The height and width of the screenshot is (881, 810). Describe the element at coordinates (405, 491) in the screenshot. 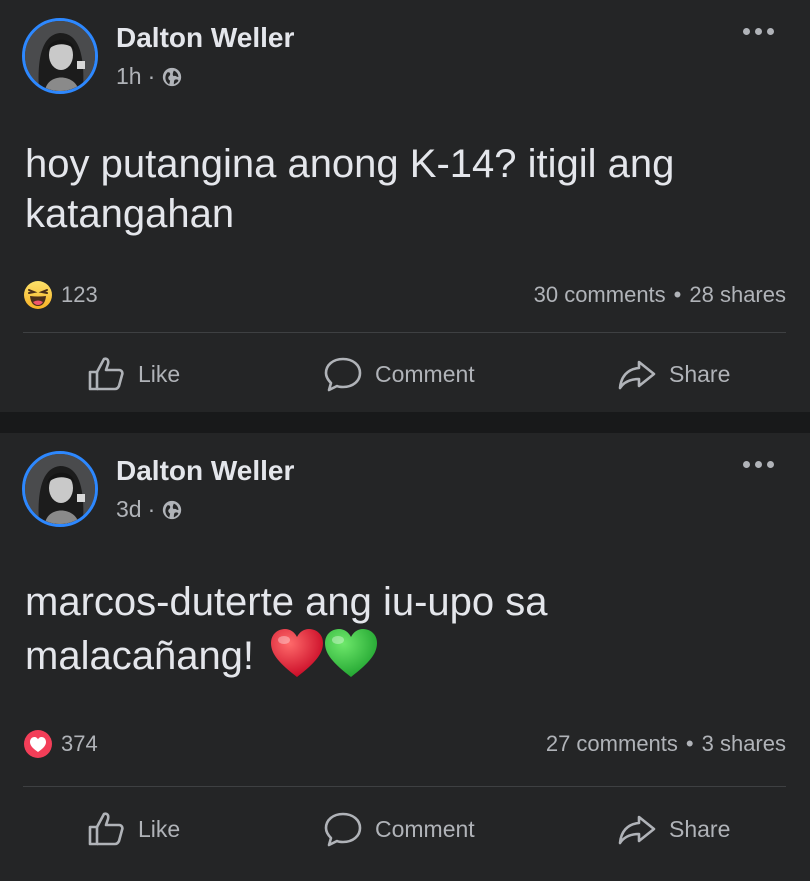

I see `post-header: Dalton Weller 3d ·` at that location.